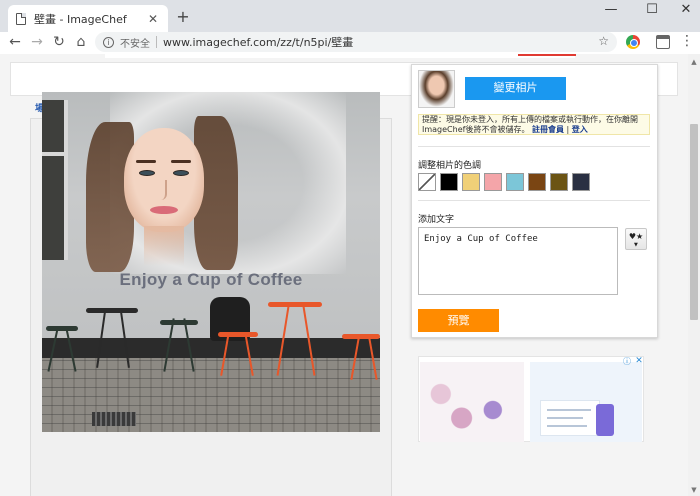 The image size is (700, 496). What do you see at coordinates (687, 41) in the screenshot?
I see `browser-menu-icon: ⋮` at bounding box center [687, 41].